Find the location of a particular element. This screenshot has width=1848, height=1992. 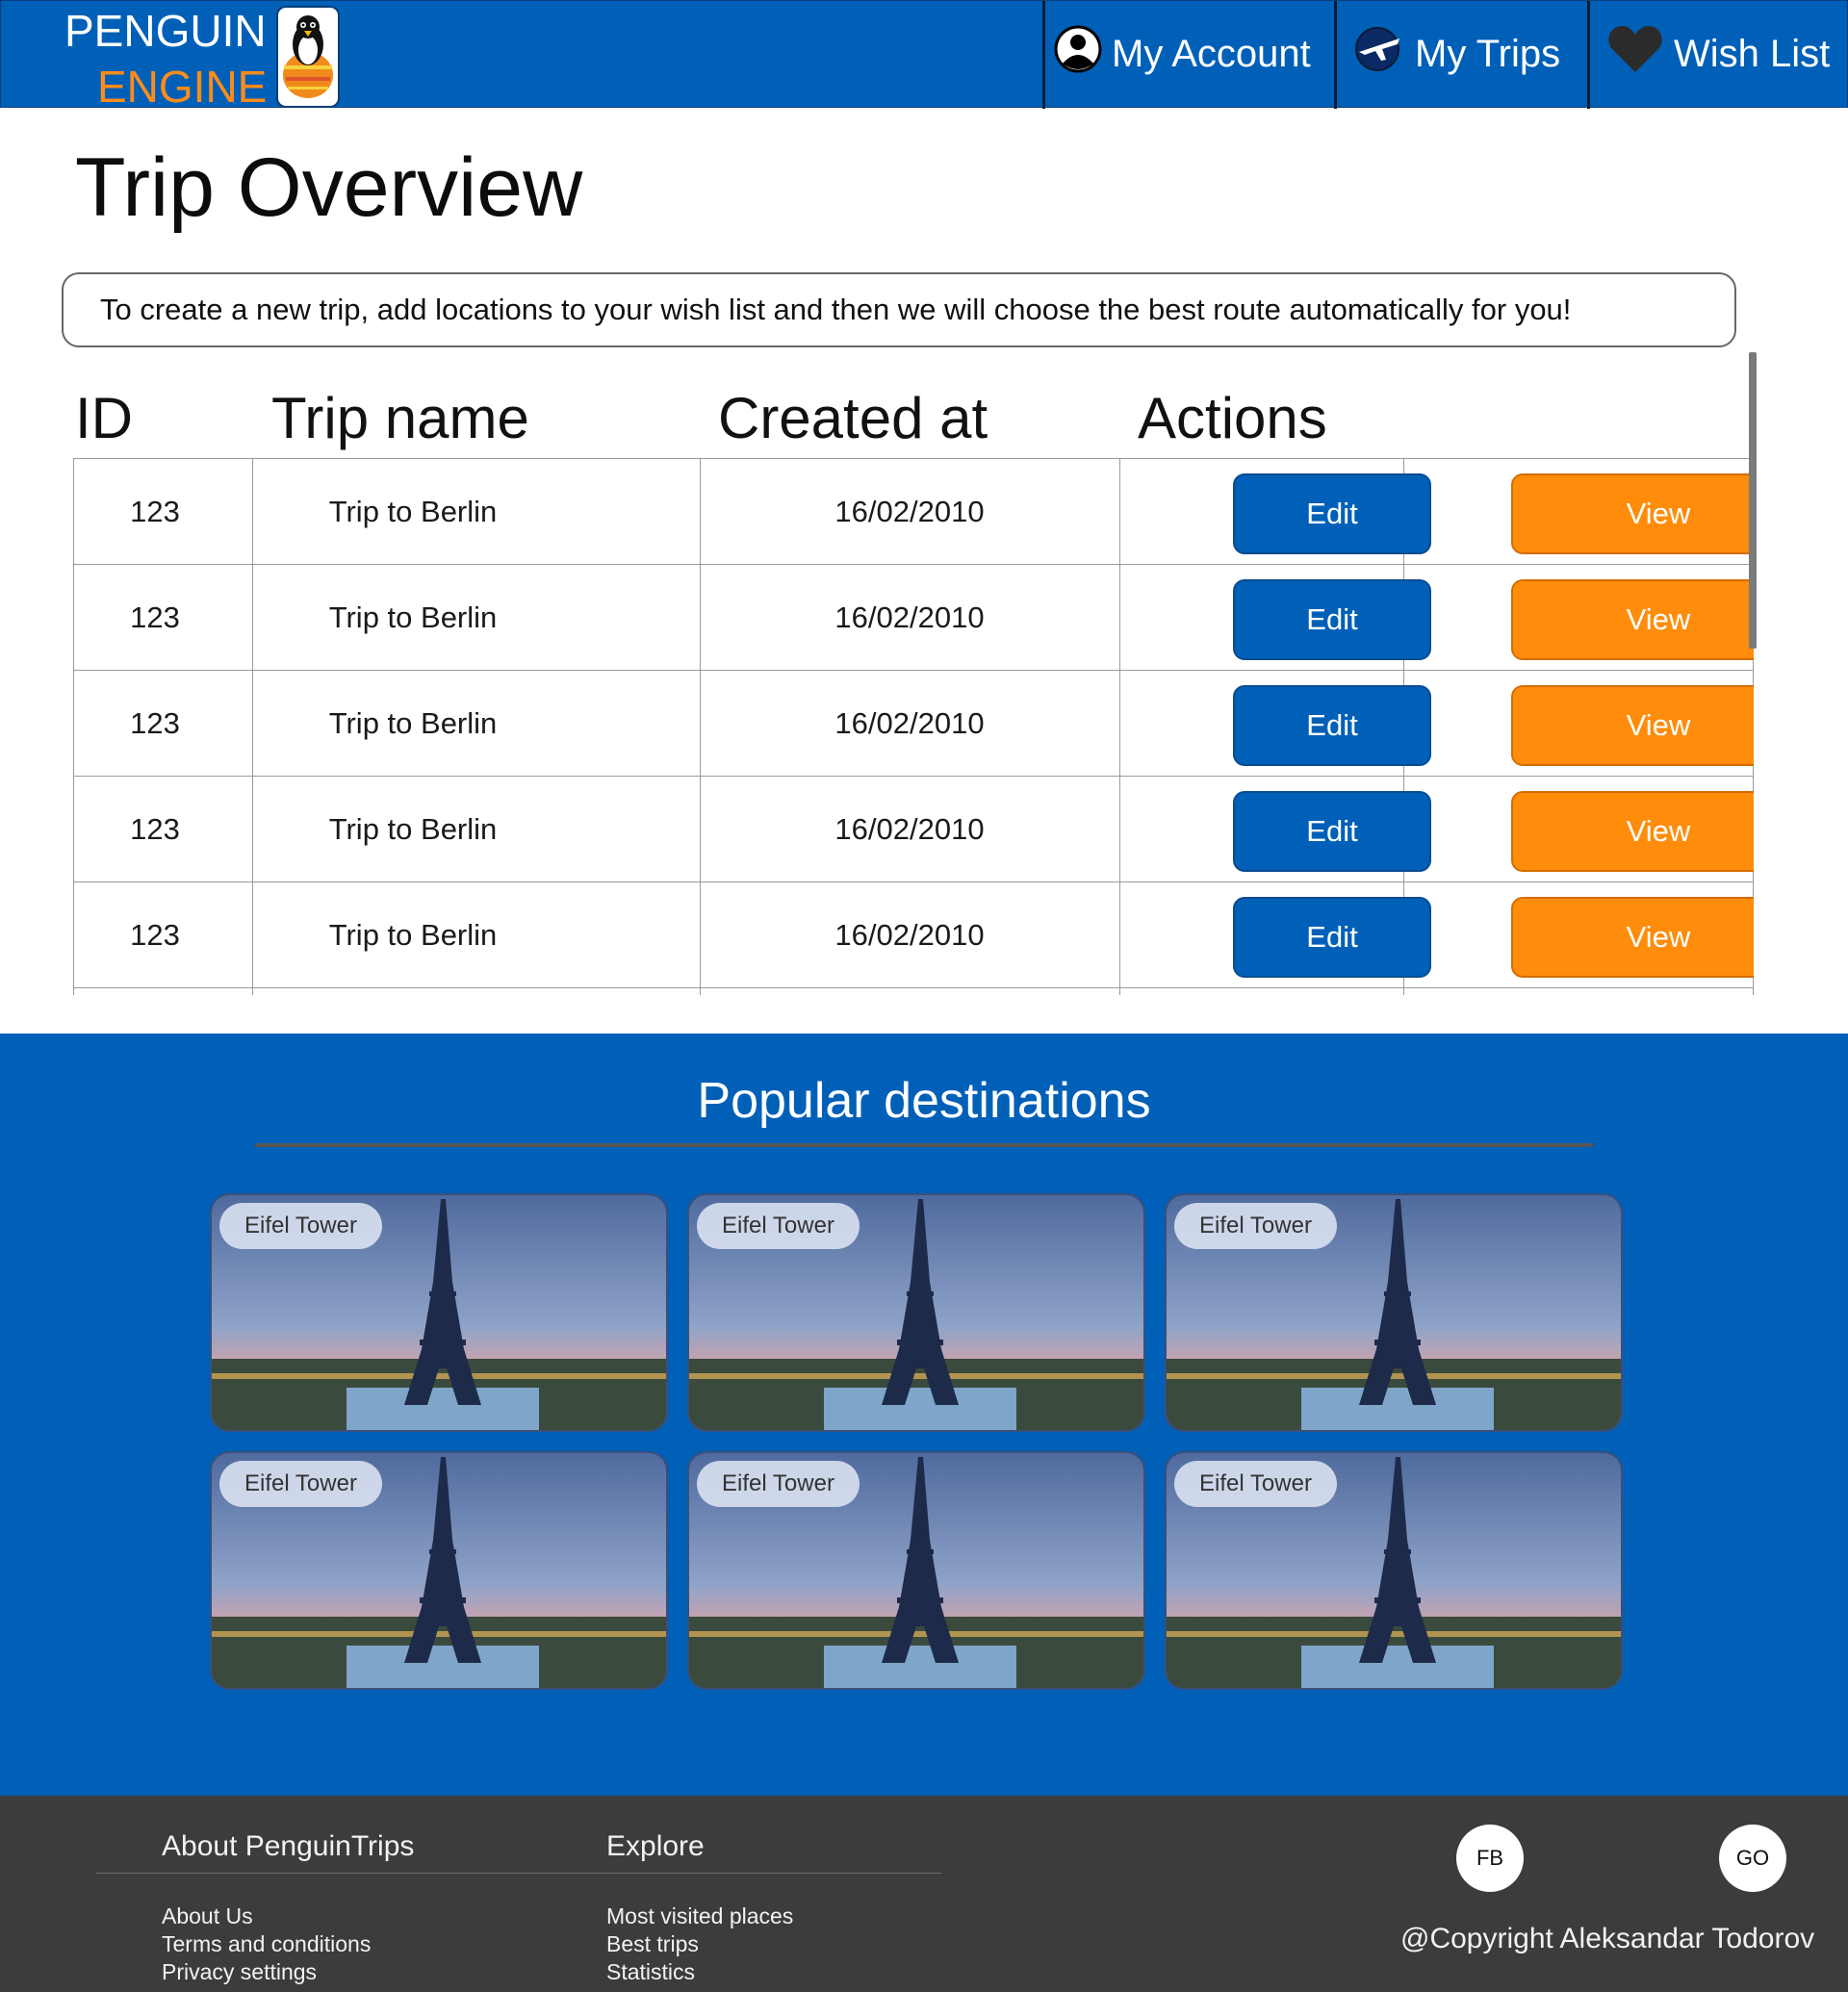

footer-link-best-trips: Best trips is located at coordinates (652, 1944).